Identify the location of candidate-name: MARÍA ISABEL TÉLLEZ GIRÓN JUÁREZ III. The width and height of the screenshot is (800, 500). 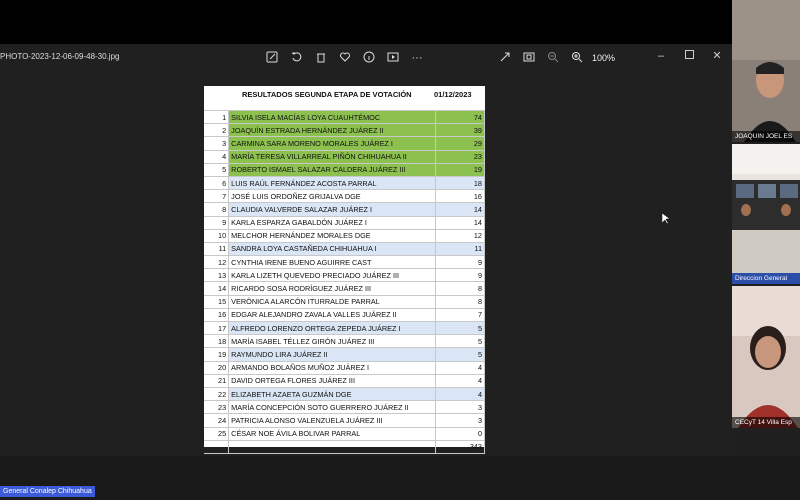
(332, 341).